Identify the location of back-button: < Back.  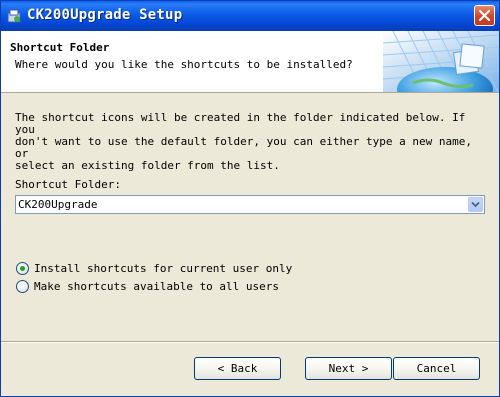
(237, 368).